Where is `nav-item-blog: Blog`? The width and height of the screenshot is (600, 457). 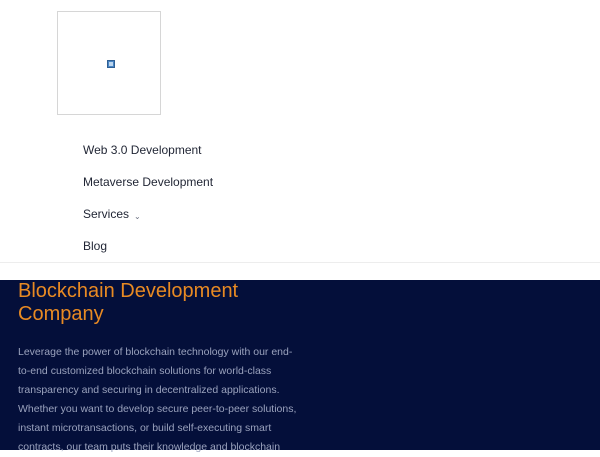
nav-item-blog: Blog is located at coordinates (95, 246).